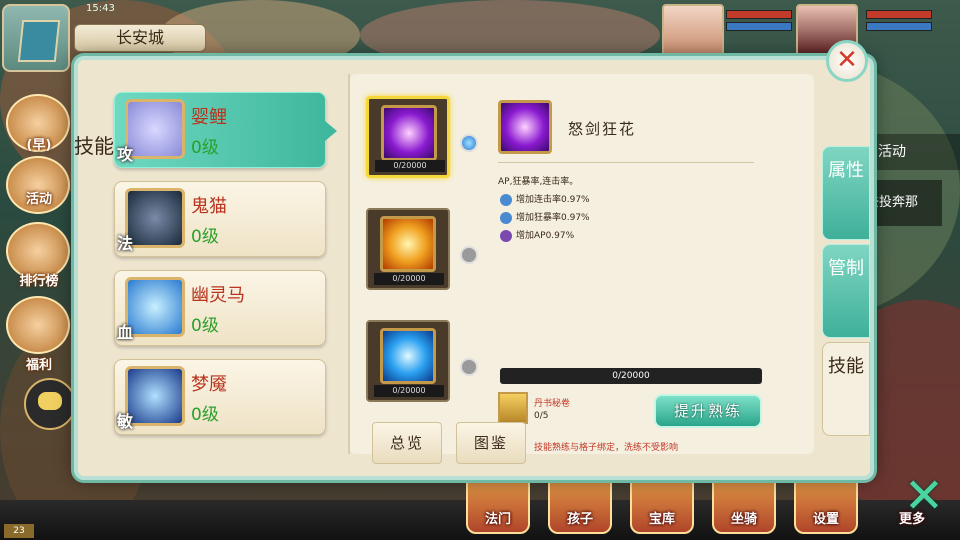 The width and height of the screenshot is (960, 540). What do you see at coordinates (847, 61) in the screenshot?
I see `close-icon: ✕` at bounding box center [847, 61].